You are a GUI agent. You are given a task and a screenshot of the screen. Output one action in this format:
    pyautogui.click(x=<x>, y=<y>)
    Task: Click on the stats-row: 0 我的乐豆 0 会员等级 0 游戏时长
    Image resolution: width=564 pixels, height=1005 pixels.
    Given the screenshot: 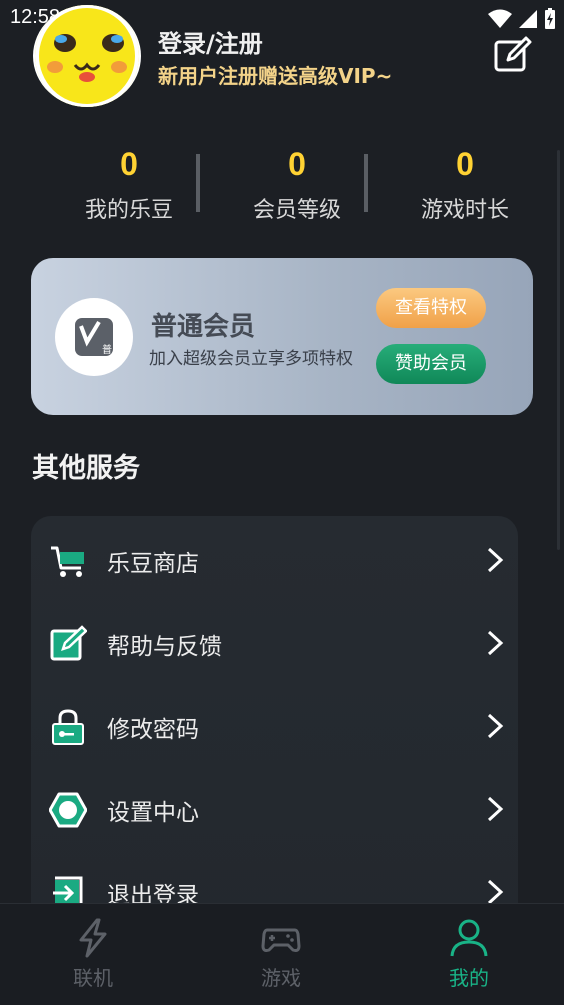 What is the action you would take?
    pyautogui.click(x=282, y=190)
    